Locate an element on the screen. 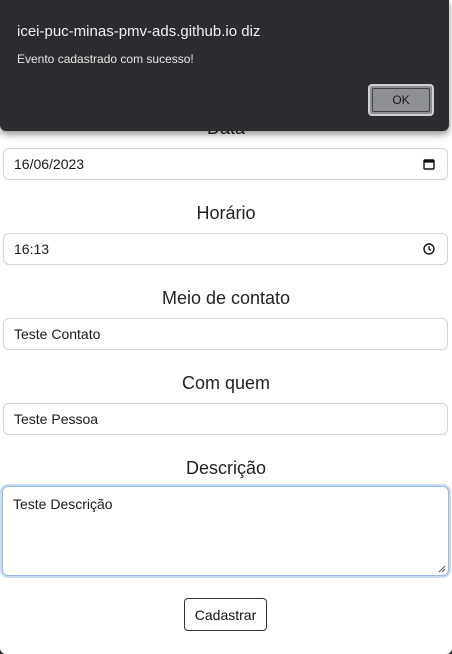 This screenshot has width=452, height=654. com-quem-label: Com quem is located at coordinates (226, 383).